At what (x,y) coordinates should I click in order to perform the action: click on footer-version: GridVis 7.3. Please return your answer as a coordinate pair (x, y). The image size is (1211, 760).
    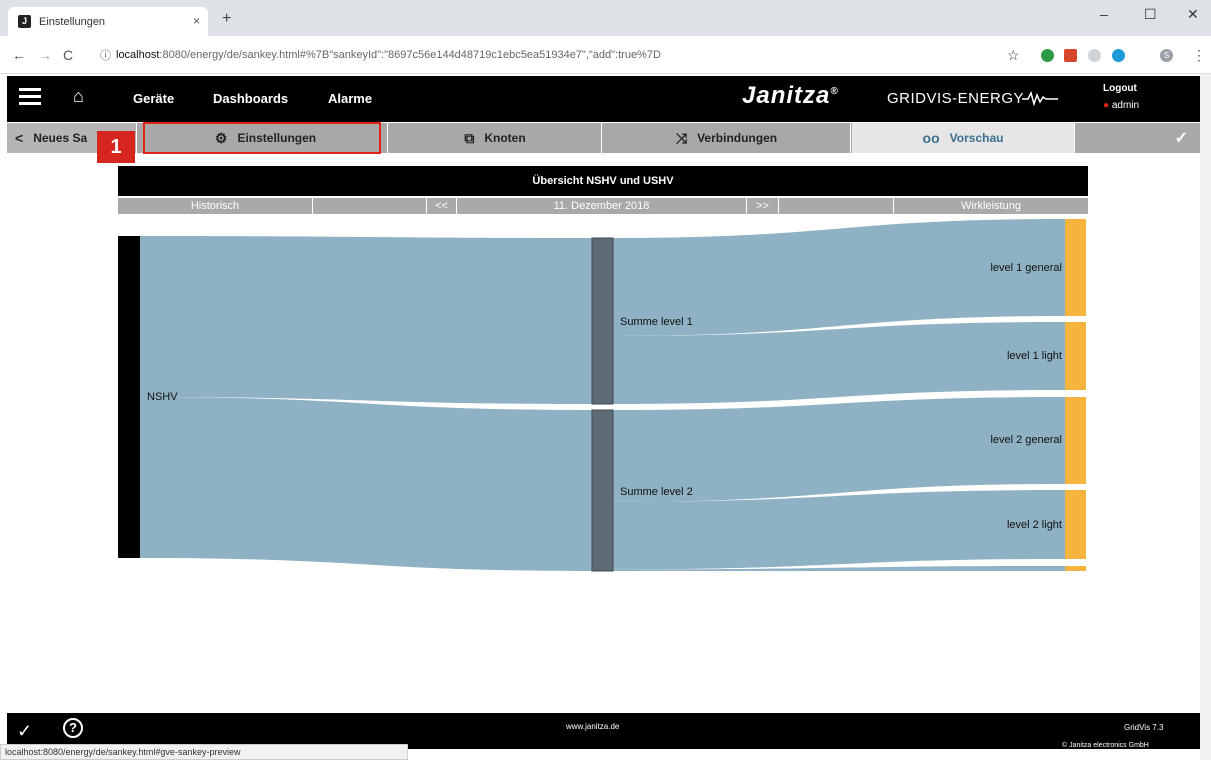
    Looking at the image, I should click on (1144, 727).